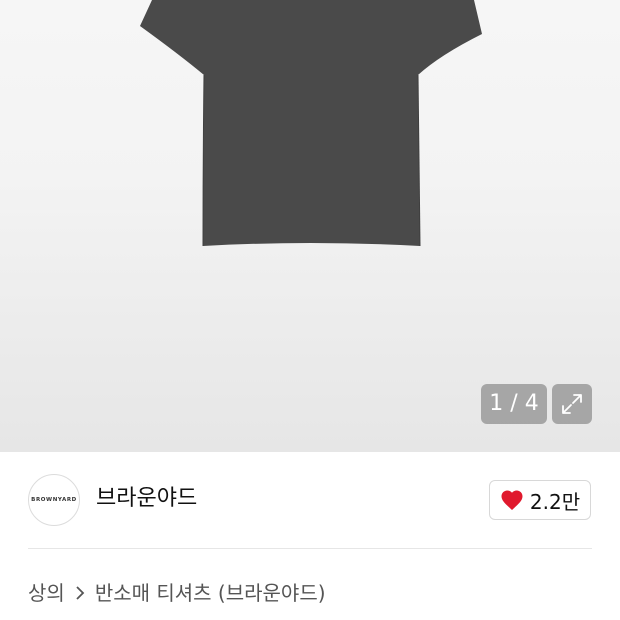  I want to click on heart-icon, so click(512, 500).